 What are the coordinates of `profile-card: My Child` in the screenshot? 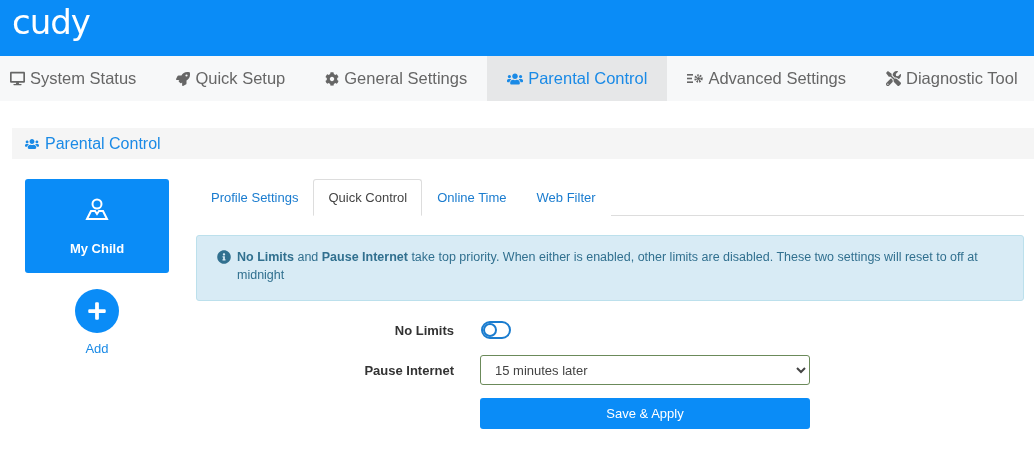 It's located at (97, 226).